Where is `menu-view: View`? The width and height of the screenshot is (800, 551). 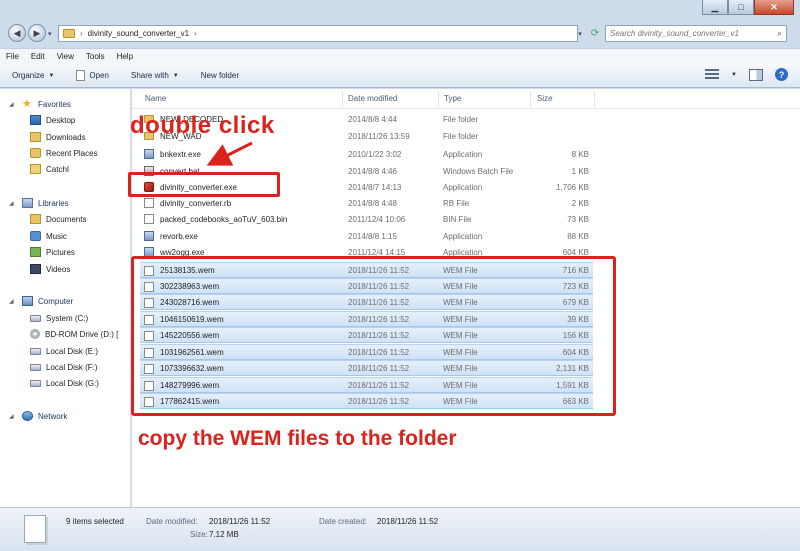 menu-view: View is located at coordinates (65, 56).